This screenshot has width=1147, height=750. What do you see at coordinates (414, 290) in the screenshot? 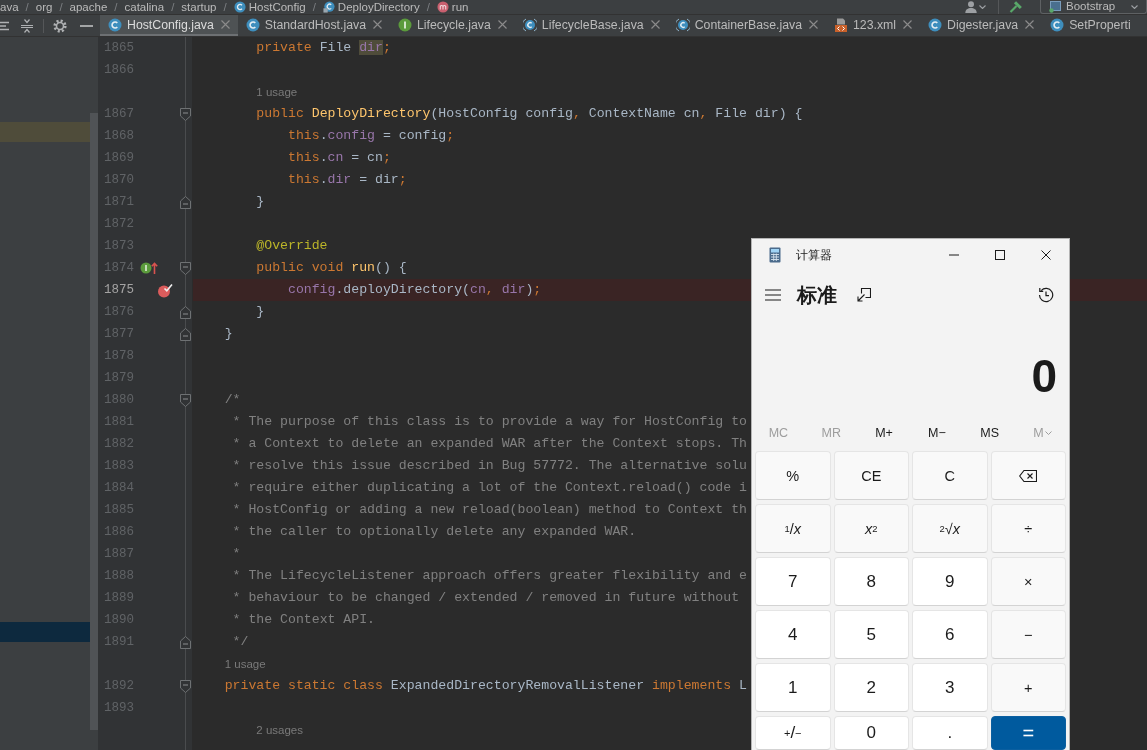
I see `code-line: config.deployDirectory(cn, dir);` at bounding box center [414, 290].